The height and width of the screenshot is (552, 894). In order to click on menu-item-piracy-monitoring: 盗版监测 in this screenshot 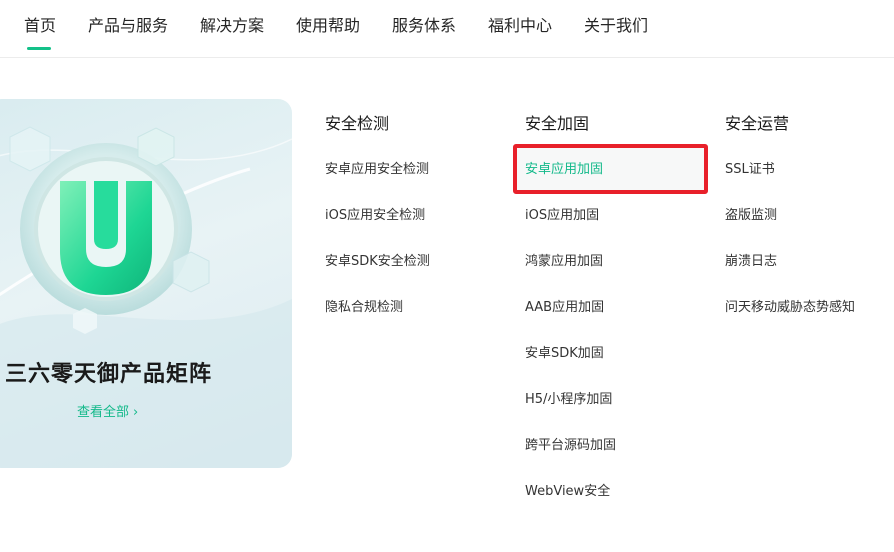, I will do `click(751, 216)`.